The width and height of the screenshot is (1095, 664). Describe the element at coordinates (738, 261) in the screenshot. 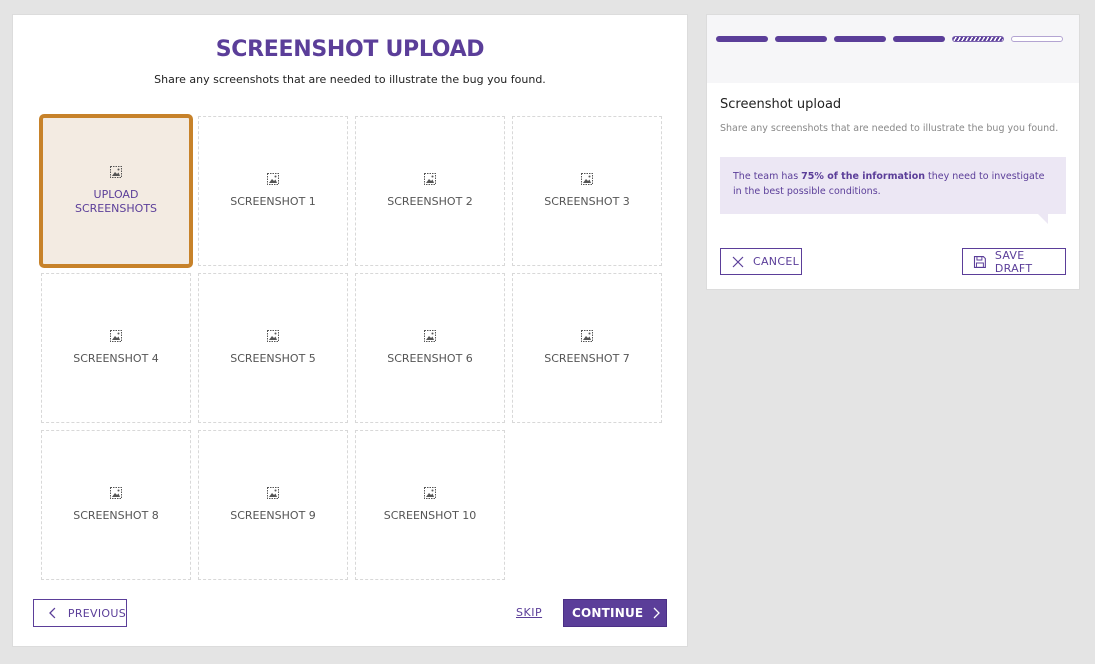

I see `close-icon` at that location.